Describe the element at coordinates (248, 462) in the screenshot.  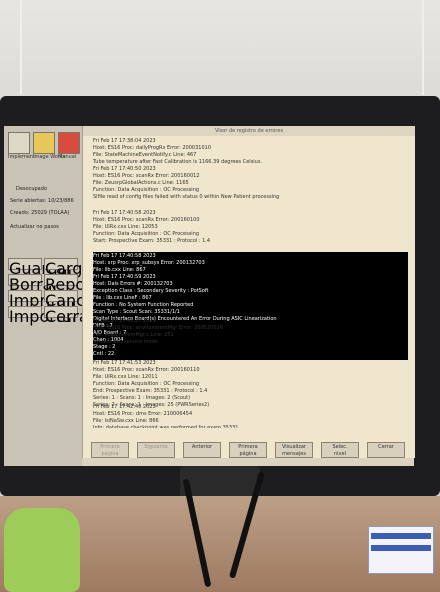
I see `dialog-bottom-bar` at that location.